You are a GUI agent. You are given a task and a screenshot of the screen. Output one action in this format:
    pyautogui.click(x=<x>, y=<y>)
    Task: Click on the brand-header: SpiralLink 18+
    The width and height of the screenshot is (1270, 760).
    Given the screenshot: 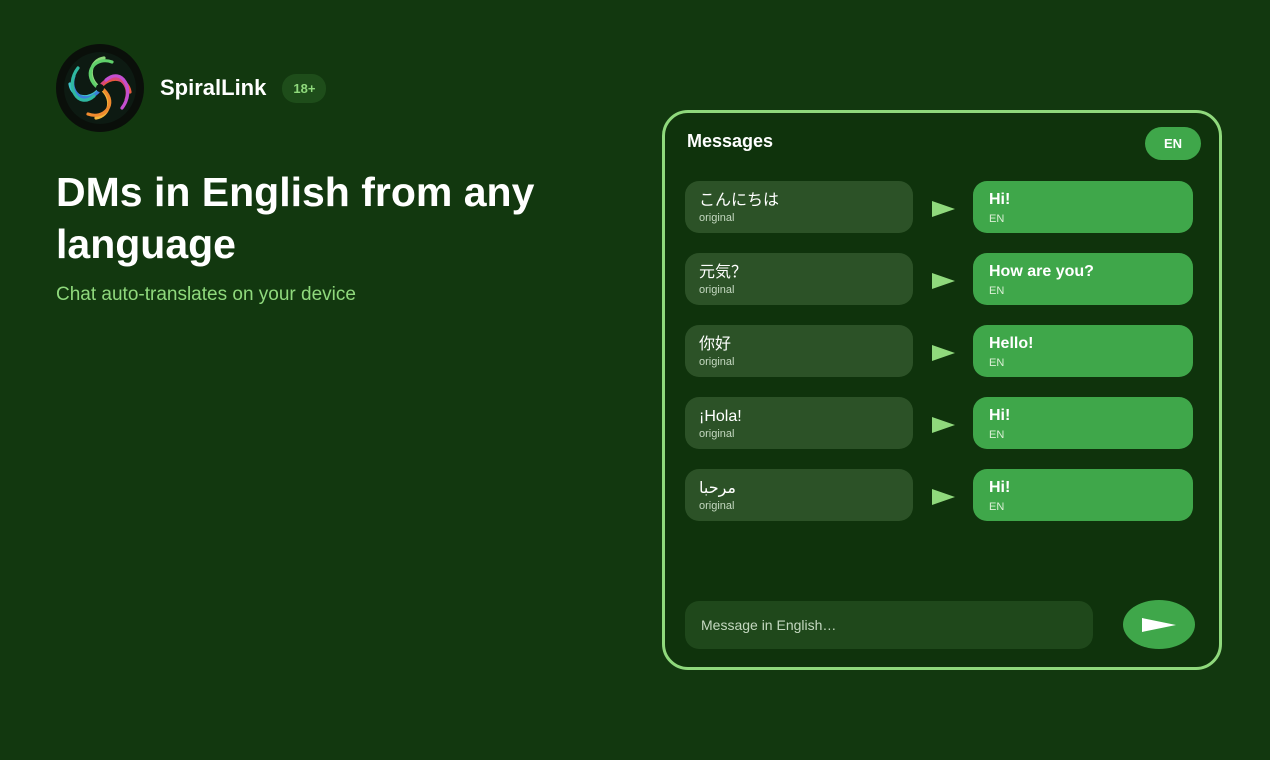 What is the action you would take?
    pyautogui.click(x=191, y=88)
    